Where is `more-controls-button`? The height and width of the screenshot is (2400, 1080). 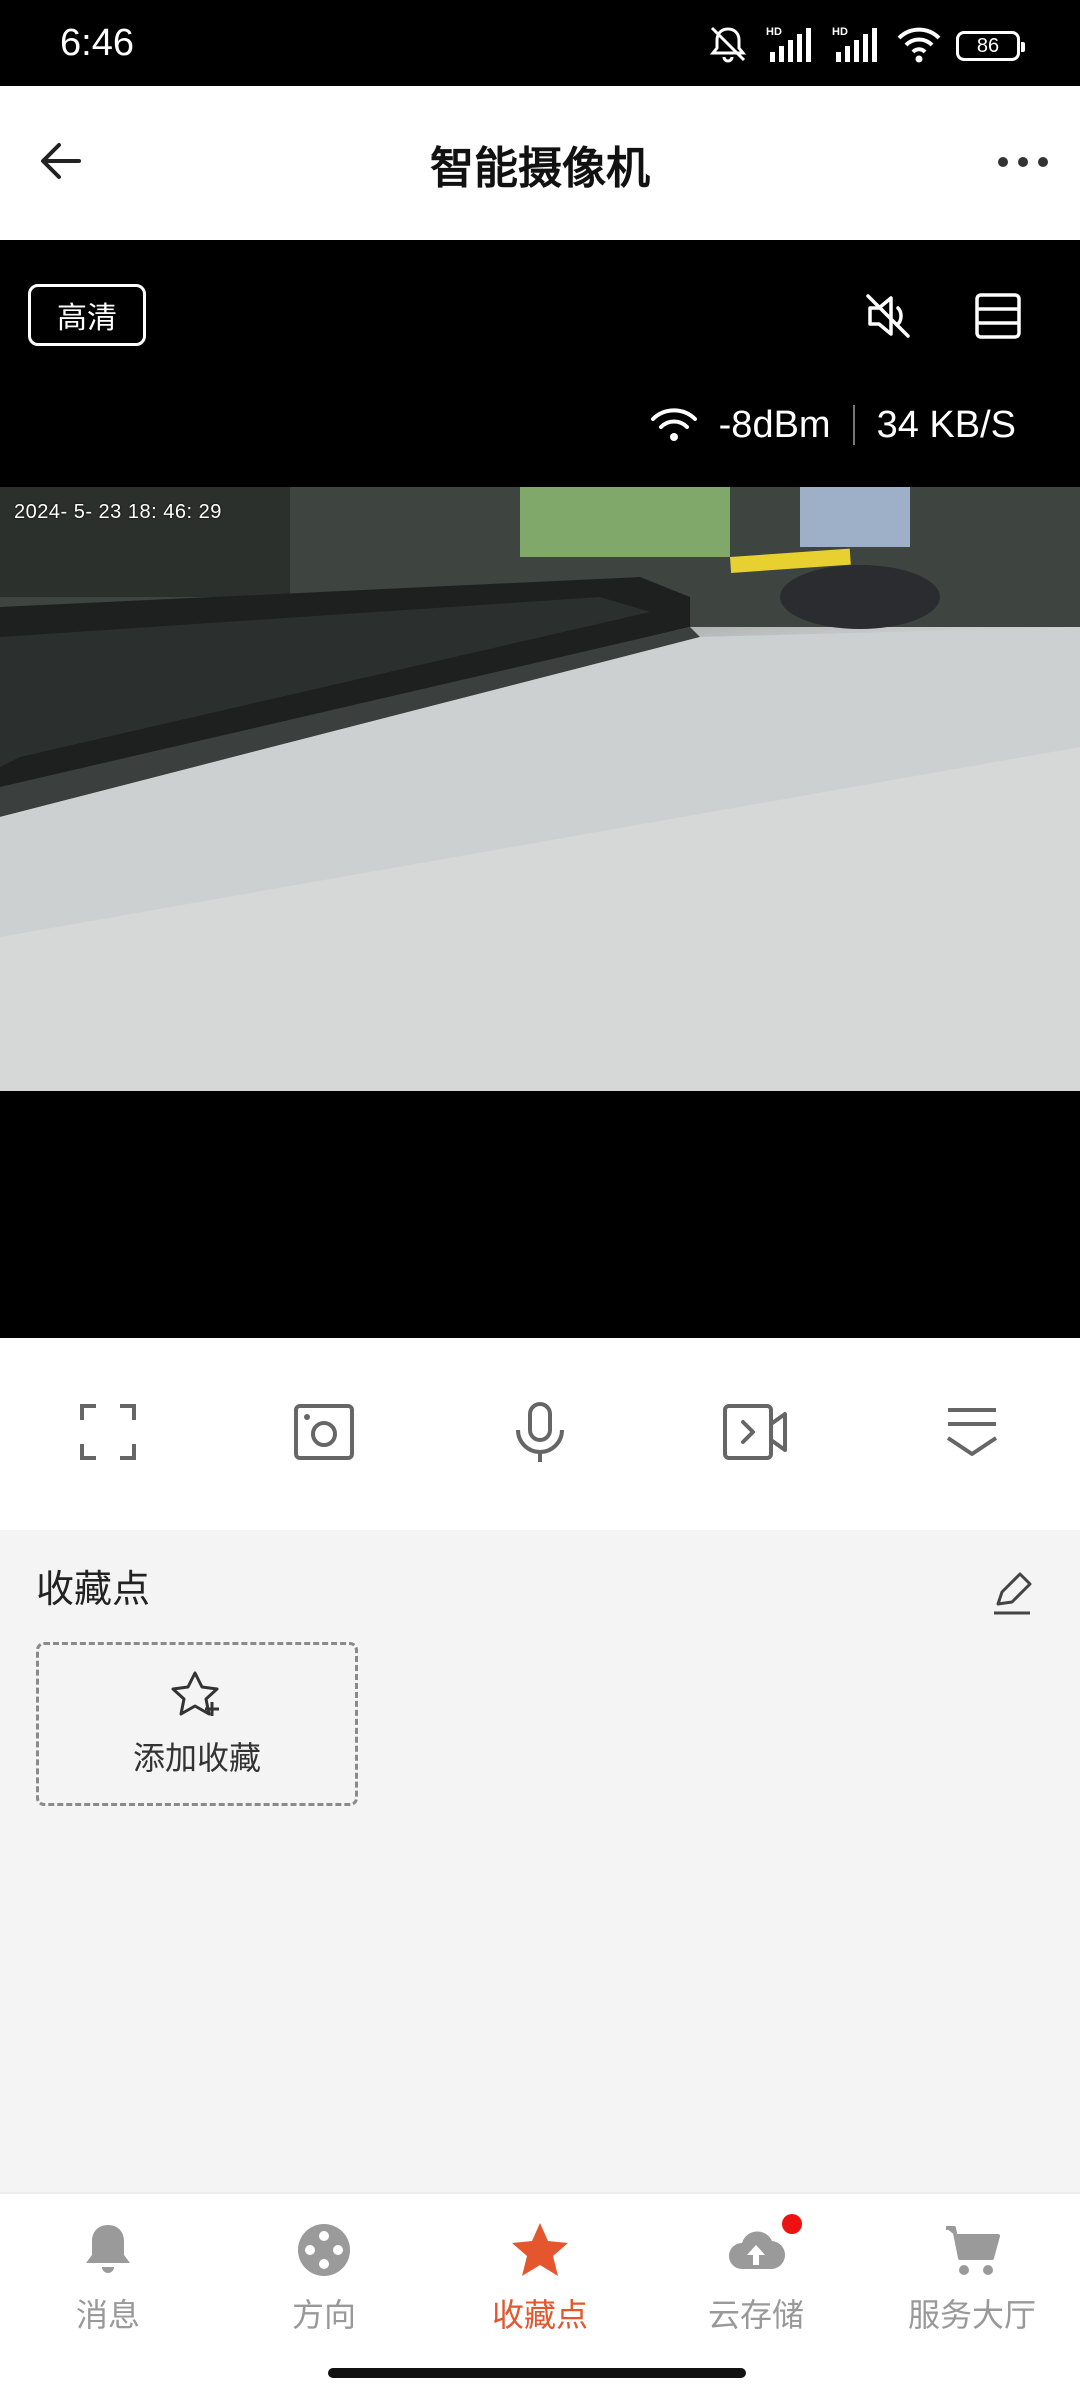
more-controls-button is located at coordinates (972, 1434).